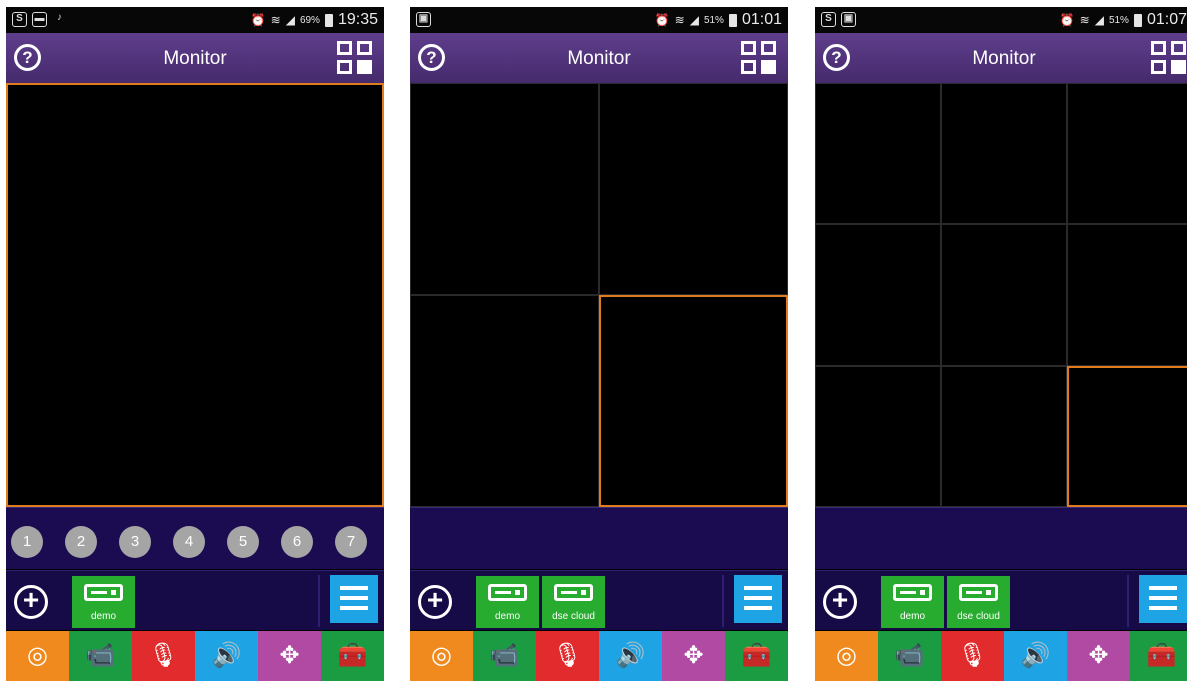 The image size is (1187, 681). Describe the element at coordinates (27, 542) in the screenshot. I see `channel-1-button: 1` at that location.